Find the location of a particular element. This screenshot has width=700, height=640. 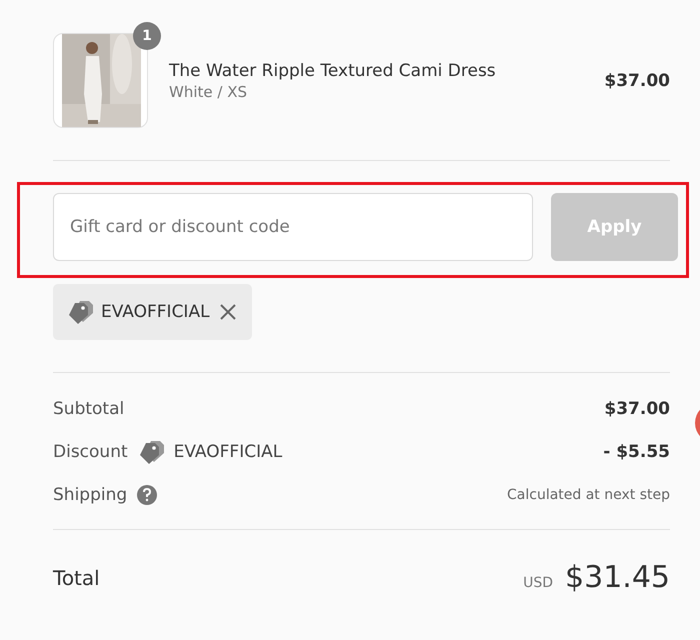

quantity-badge: 1 is located at coordinates (147, 36).